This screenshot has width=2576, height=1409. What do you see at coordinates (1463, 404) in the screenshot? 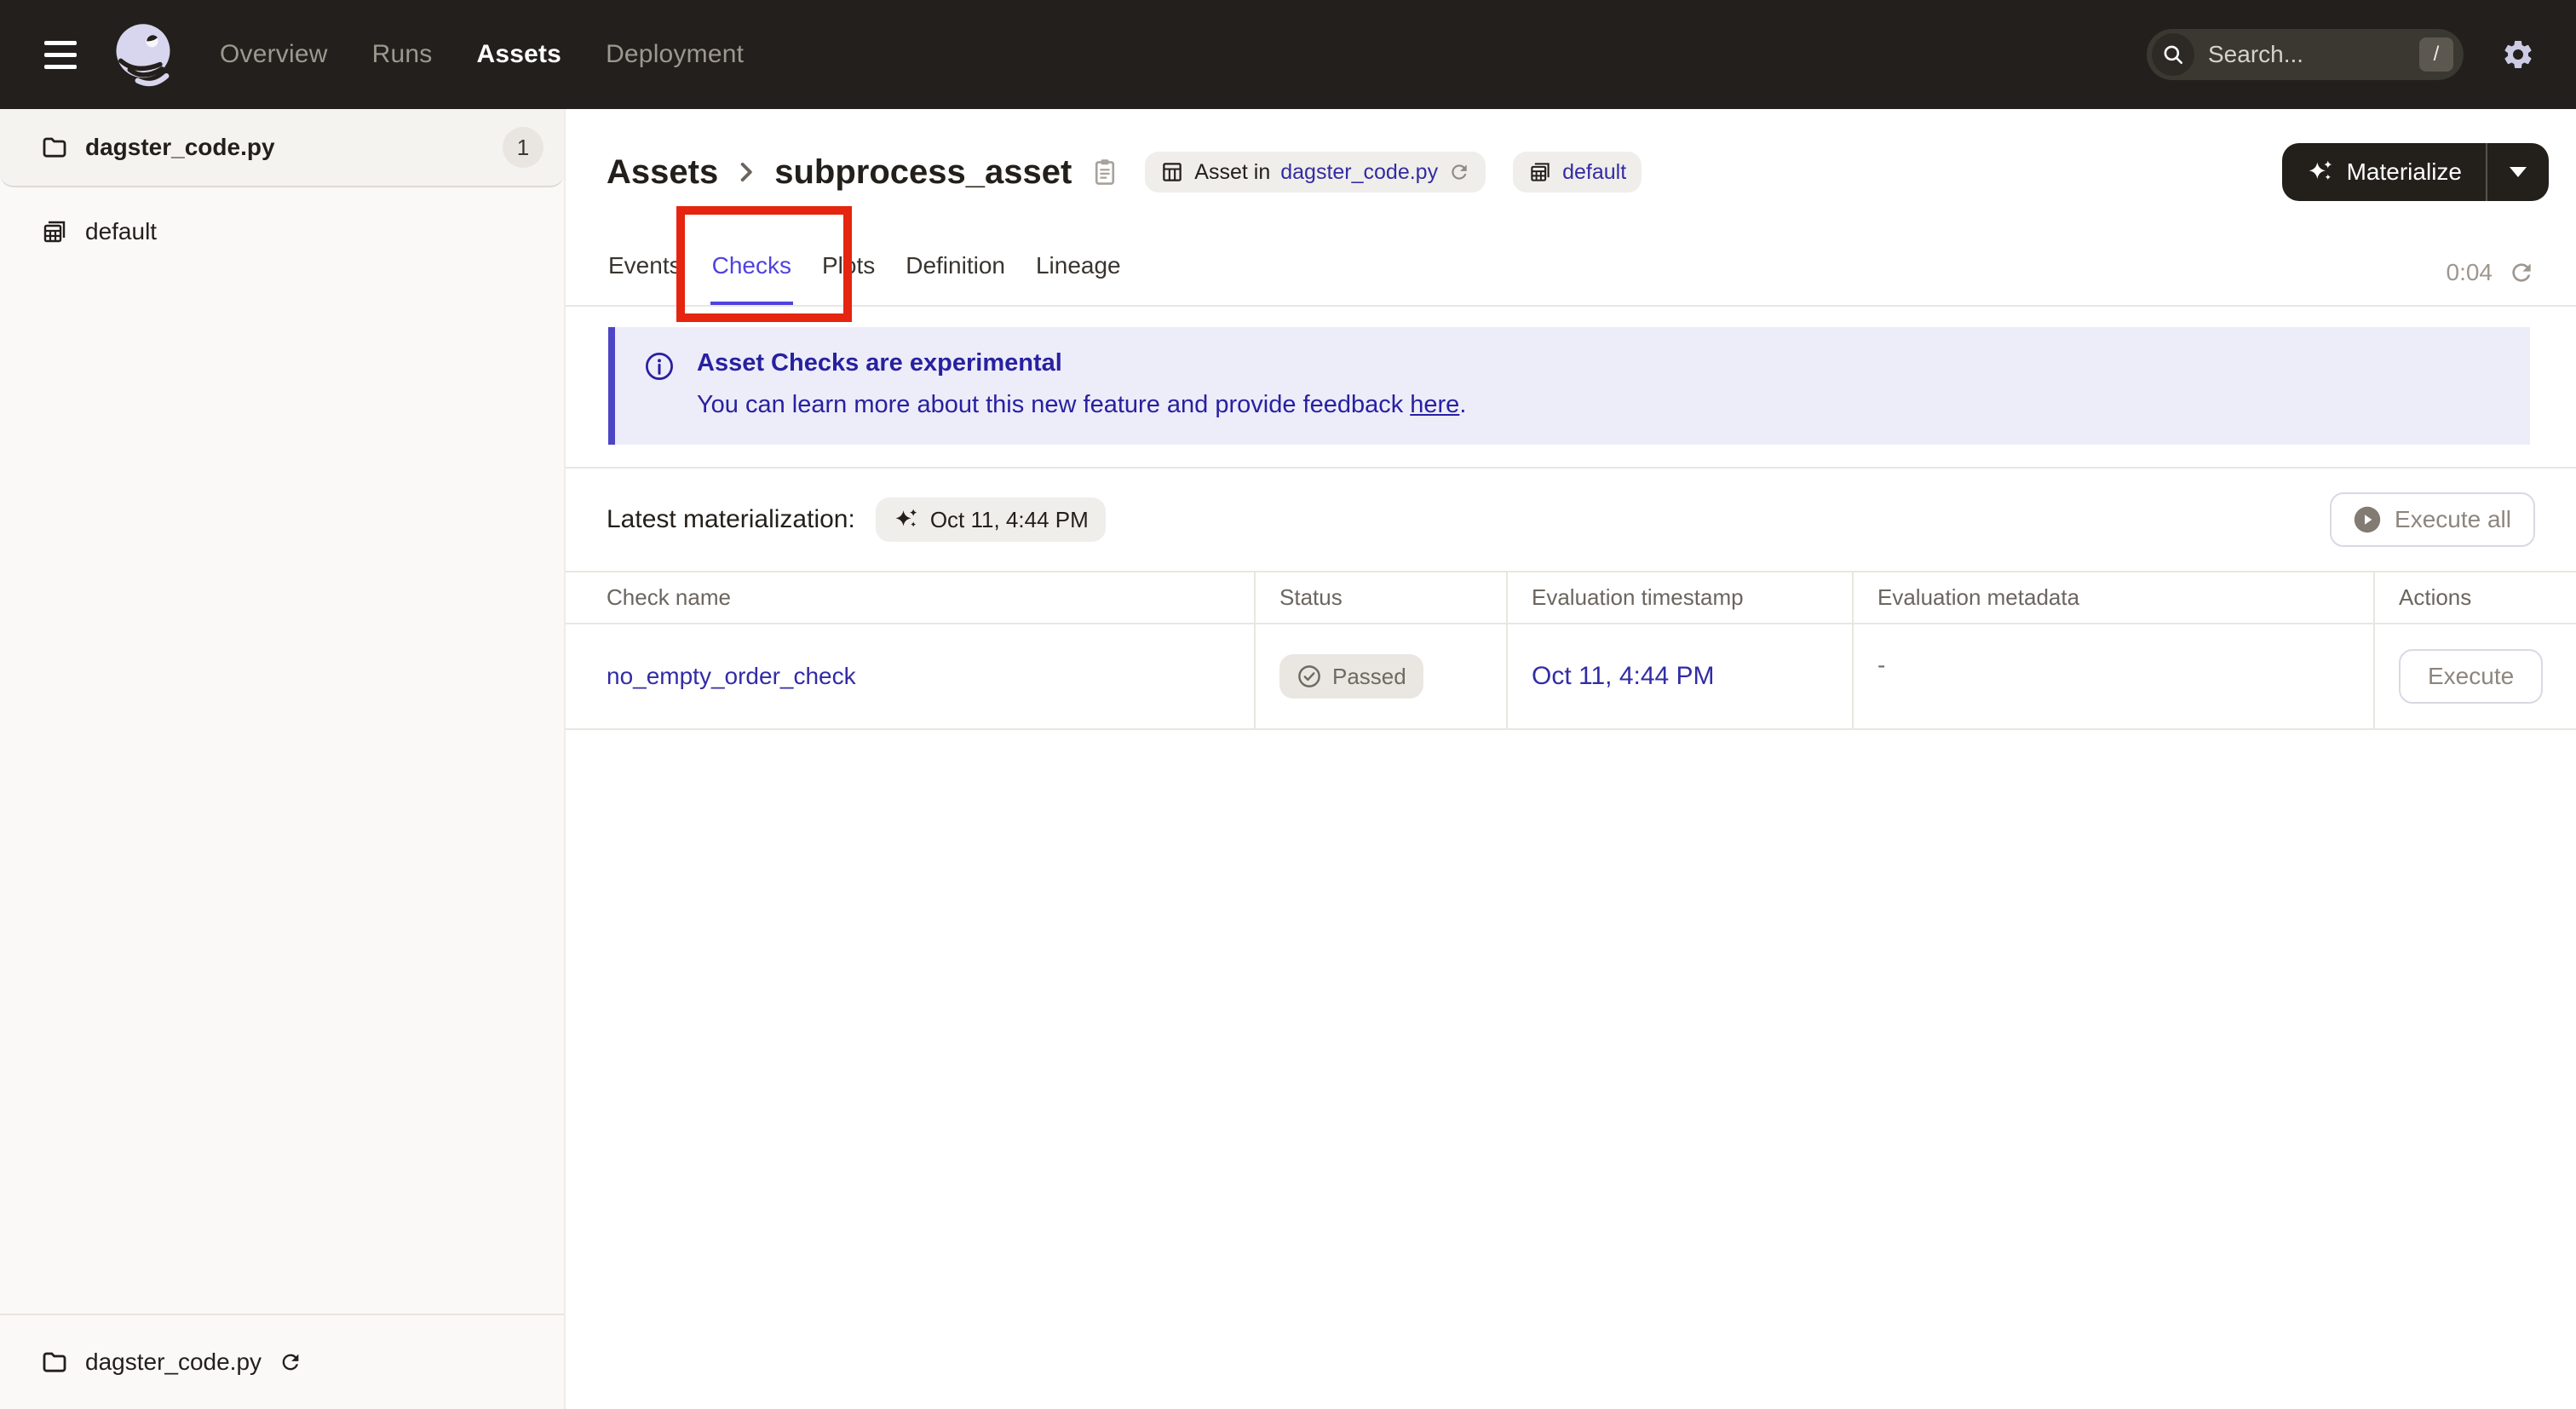
I see `banner-suffix: .` at bounding box center [1463, 404].